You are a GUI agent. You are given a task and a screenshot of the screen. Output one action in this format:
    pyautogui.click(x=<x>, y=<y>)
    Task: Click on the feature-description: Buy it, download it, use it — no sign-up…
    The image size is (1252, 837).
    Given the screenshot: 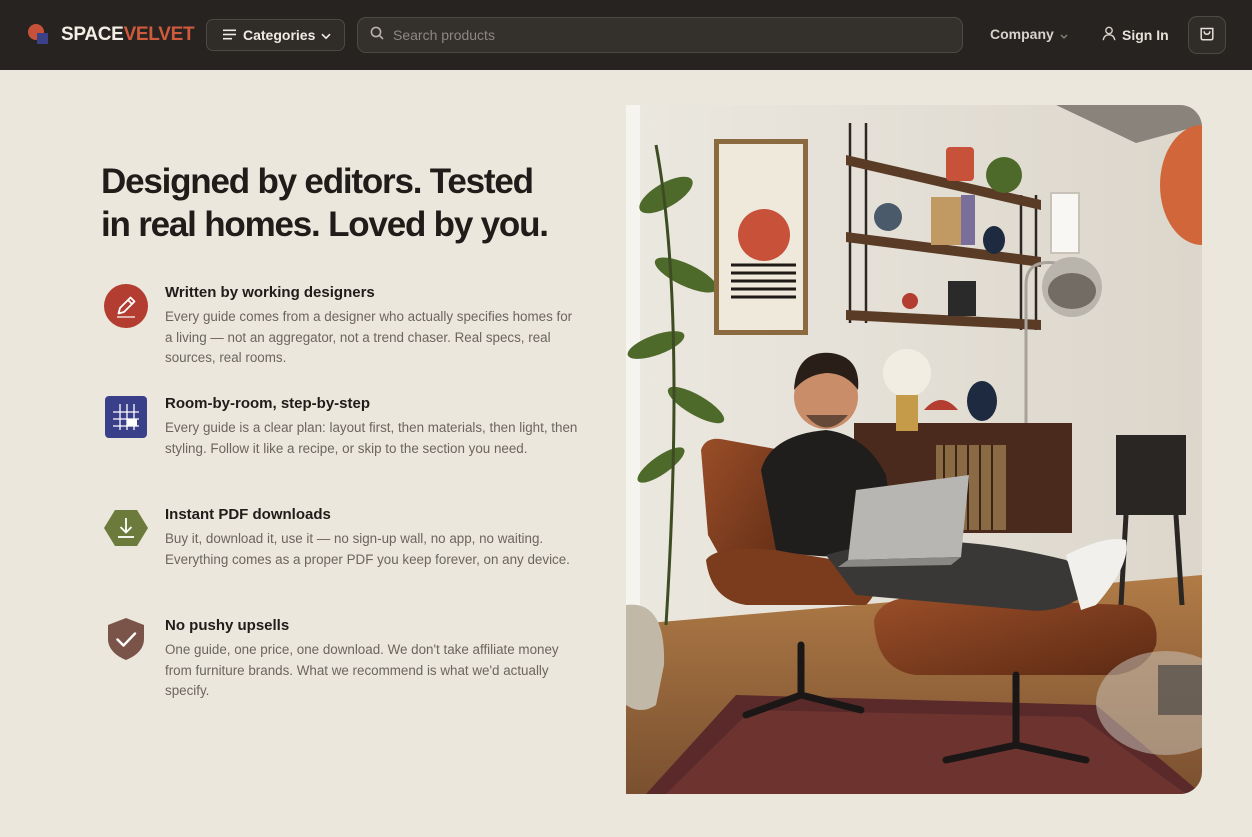 What is the action you would take?
    pyautogui.click(x=367, y=549)
    